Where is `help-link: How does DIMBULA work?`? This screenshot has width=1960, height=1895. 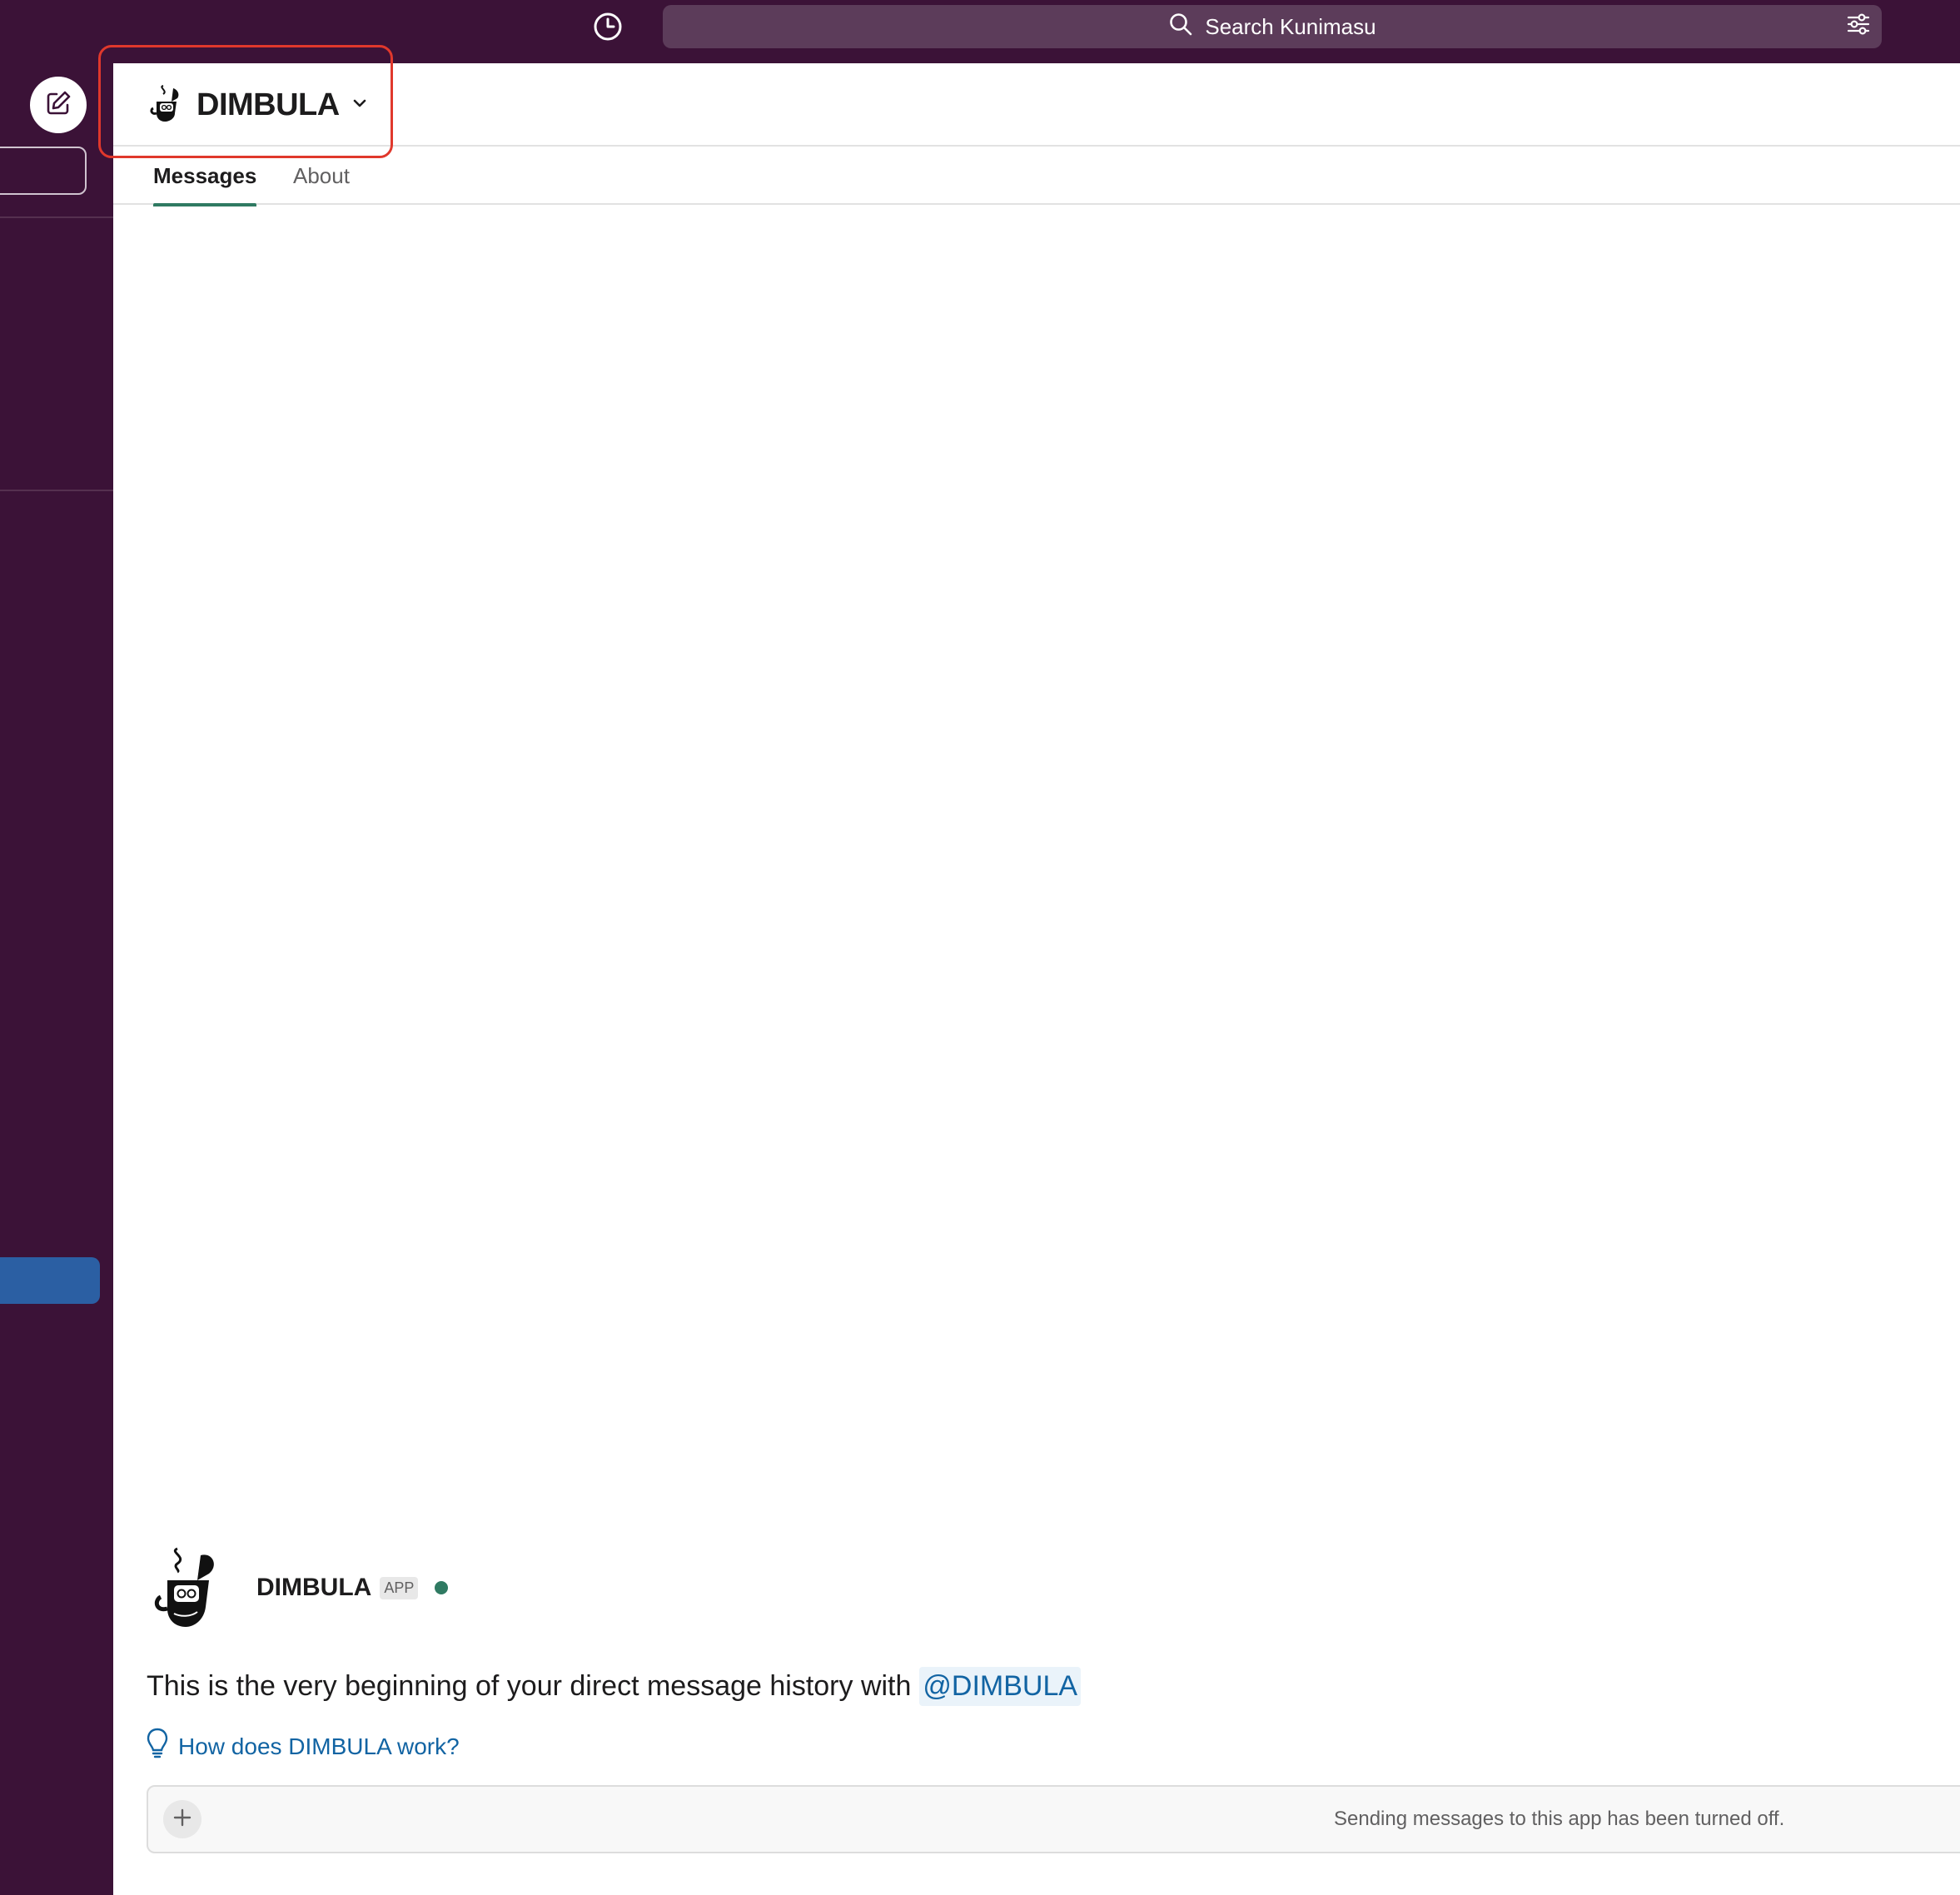
help-link: How does DIMBULA work? is located at coordinates (1021, 1746).